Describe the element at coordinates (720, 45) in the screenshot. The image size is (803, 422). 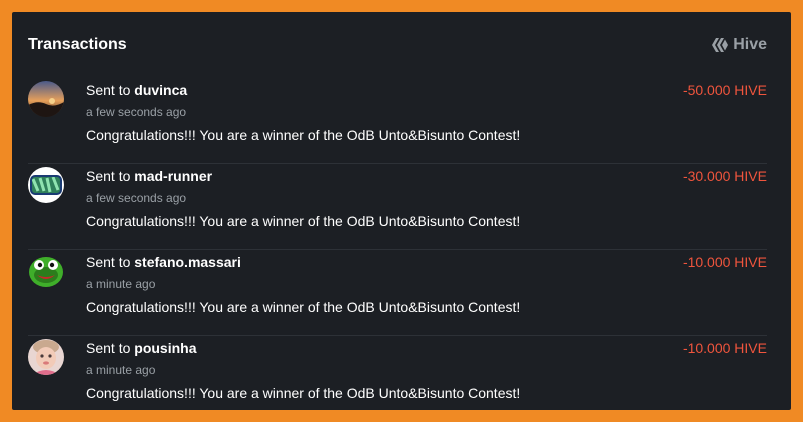
I see `hive-logo-icon` at that location.